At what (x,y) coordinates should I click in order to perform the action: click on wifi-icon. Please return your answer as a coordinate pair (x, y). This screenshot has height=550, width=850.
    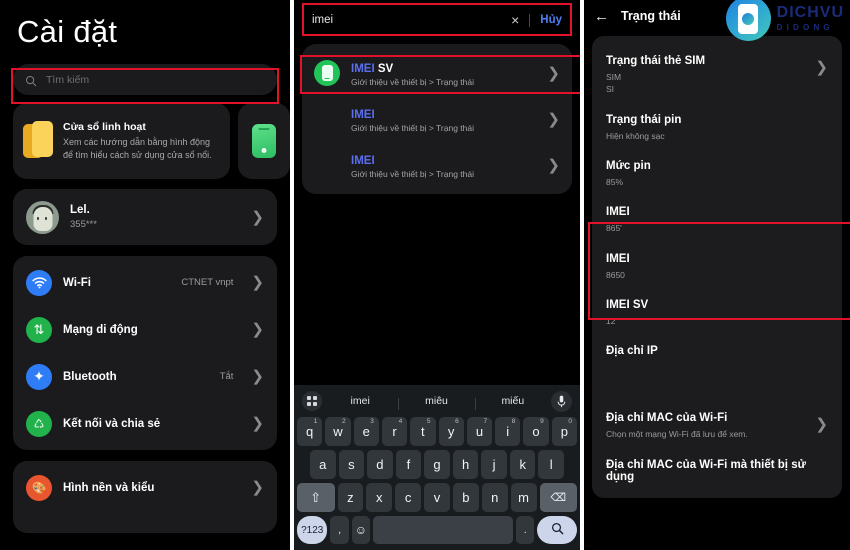
    Looking at the image, I should click on (39, 282).